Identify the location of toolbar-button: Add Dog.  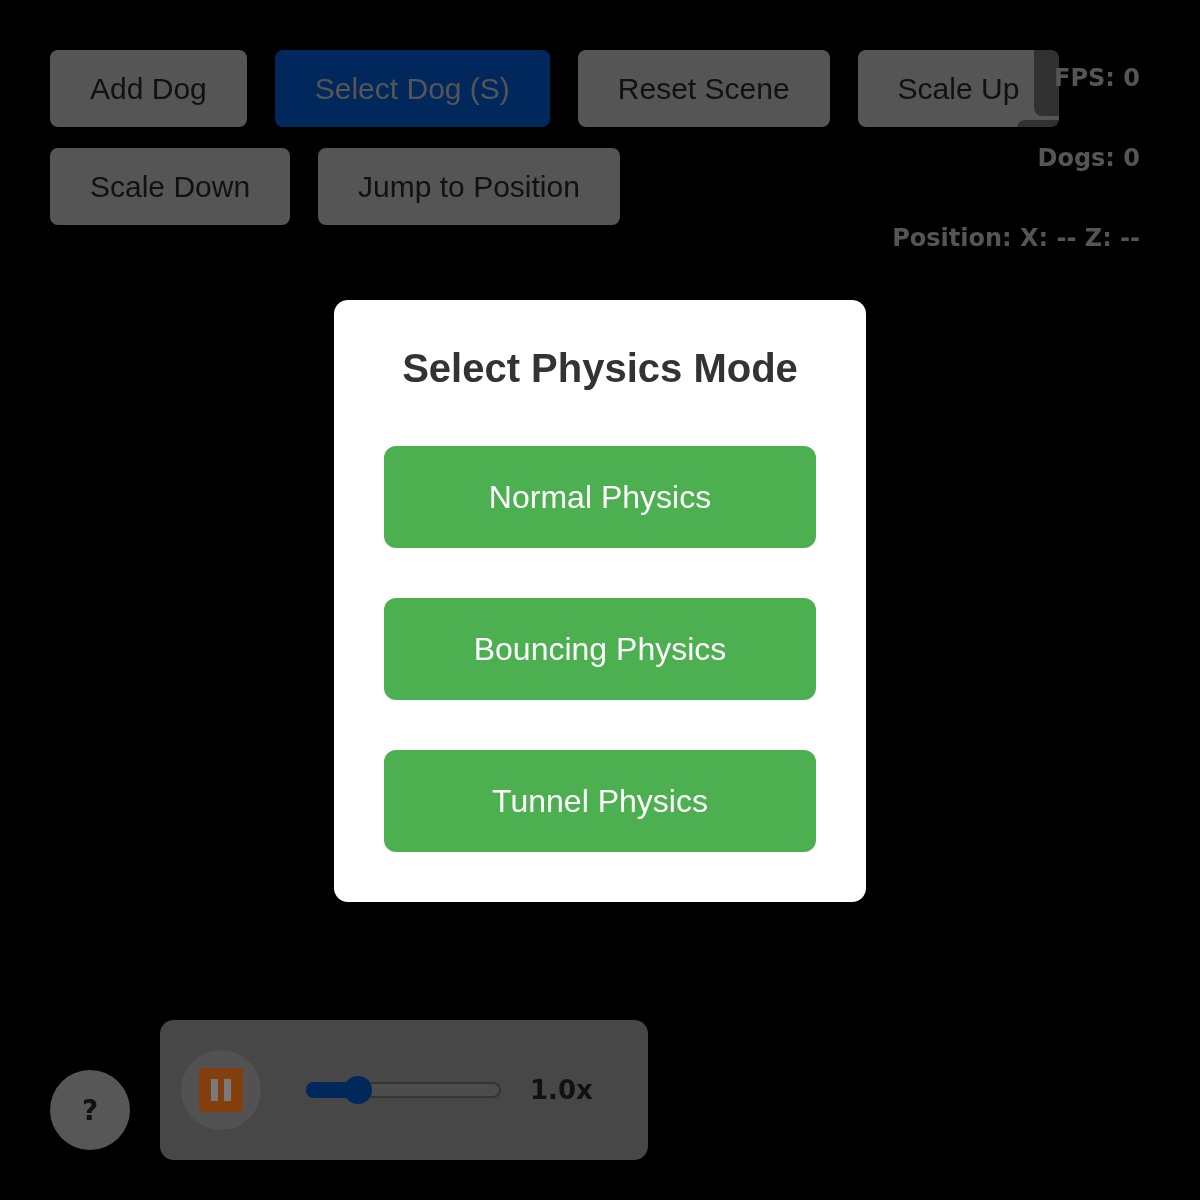
(148, 88).